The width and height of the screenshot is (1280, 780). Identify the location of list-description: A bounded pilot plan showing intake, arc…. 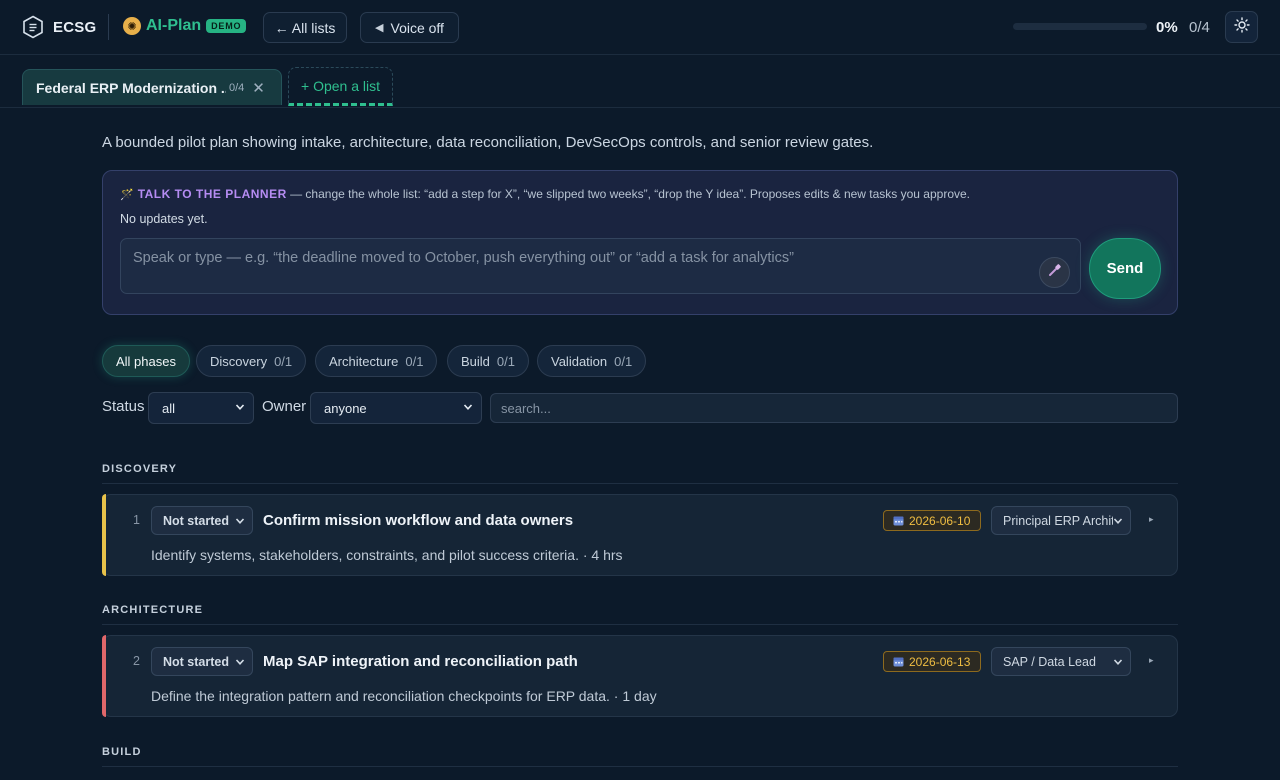
(488, 142).